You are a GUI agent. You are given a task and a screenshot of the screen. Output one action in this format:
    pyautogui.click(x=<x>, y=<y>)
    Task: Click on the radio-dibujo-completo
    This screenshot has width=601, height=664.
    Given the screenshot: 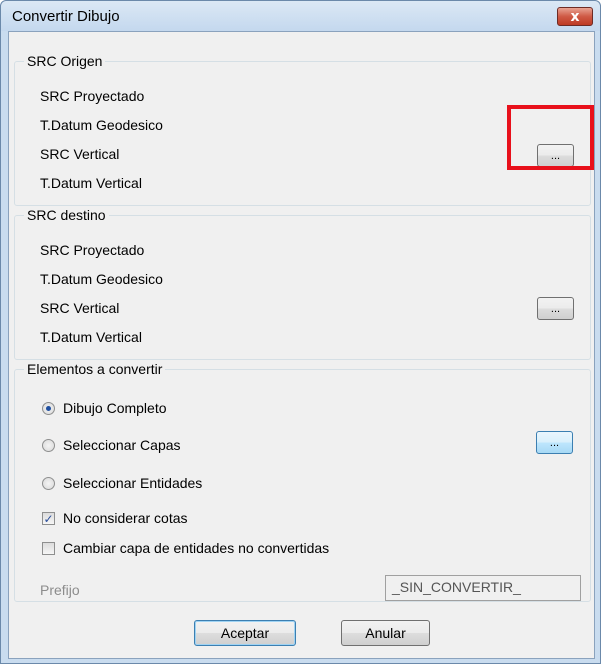 What is the action you would take?
    pyautogui.click(x=48, y=408)
    